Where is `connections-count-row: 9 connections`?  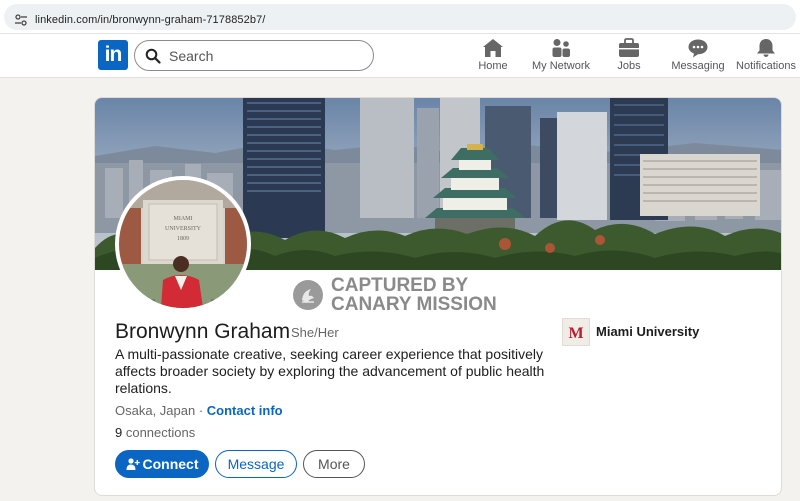
connections-count-row: 9 connections is located at coordinates (155, 432).